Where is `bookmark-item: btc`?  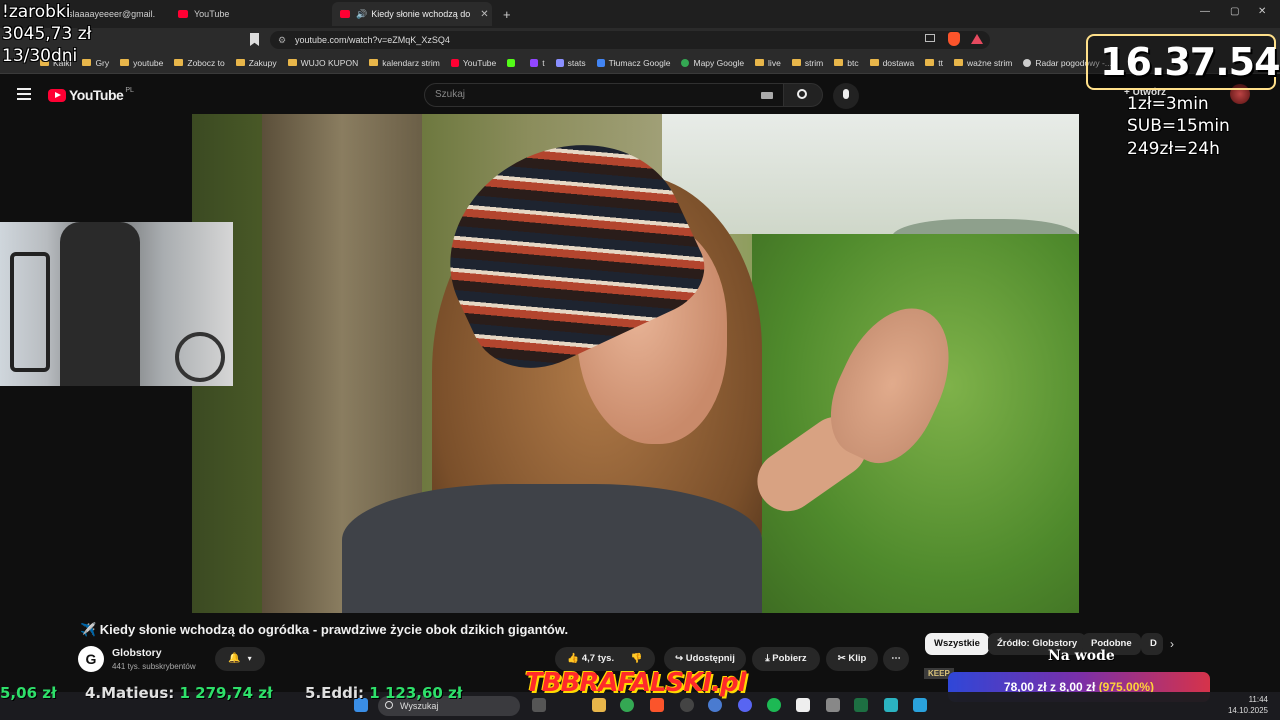 bookmark-item: btc is located at coordinates (846, 63).